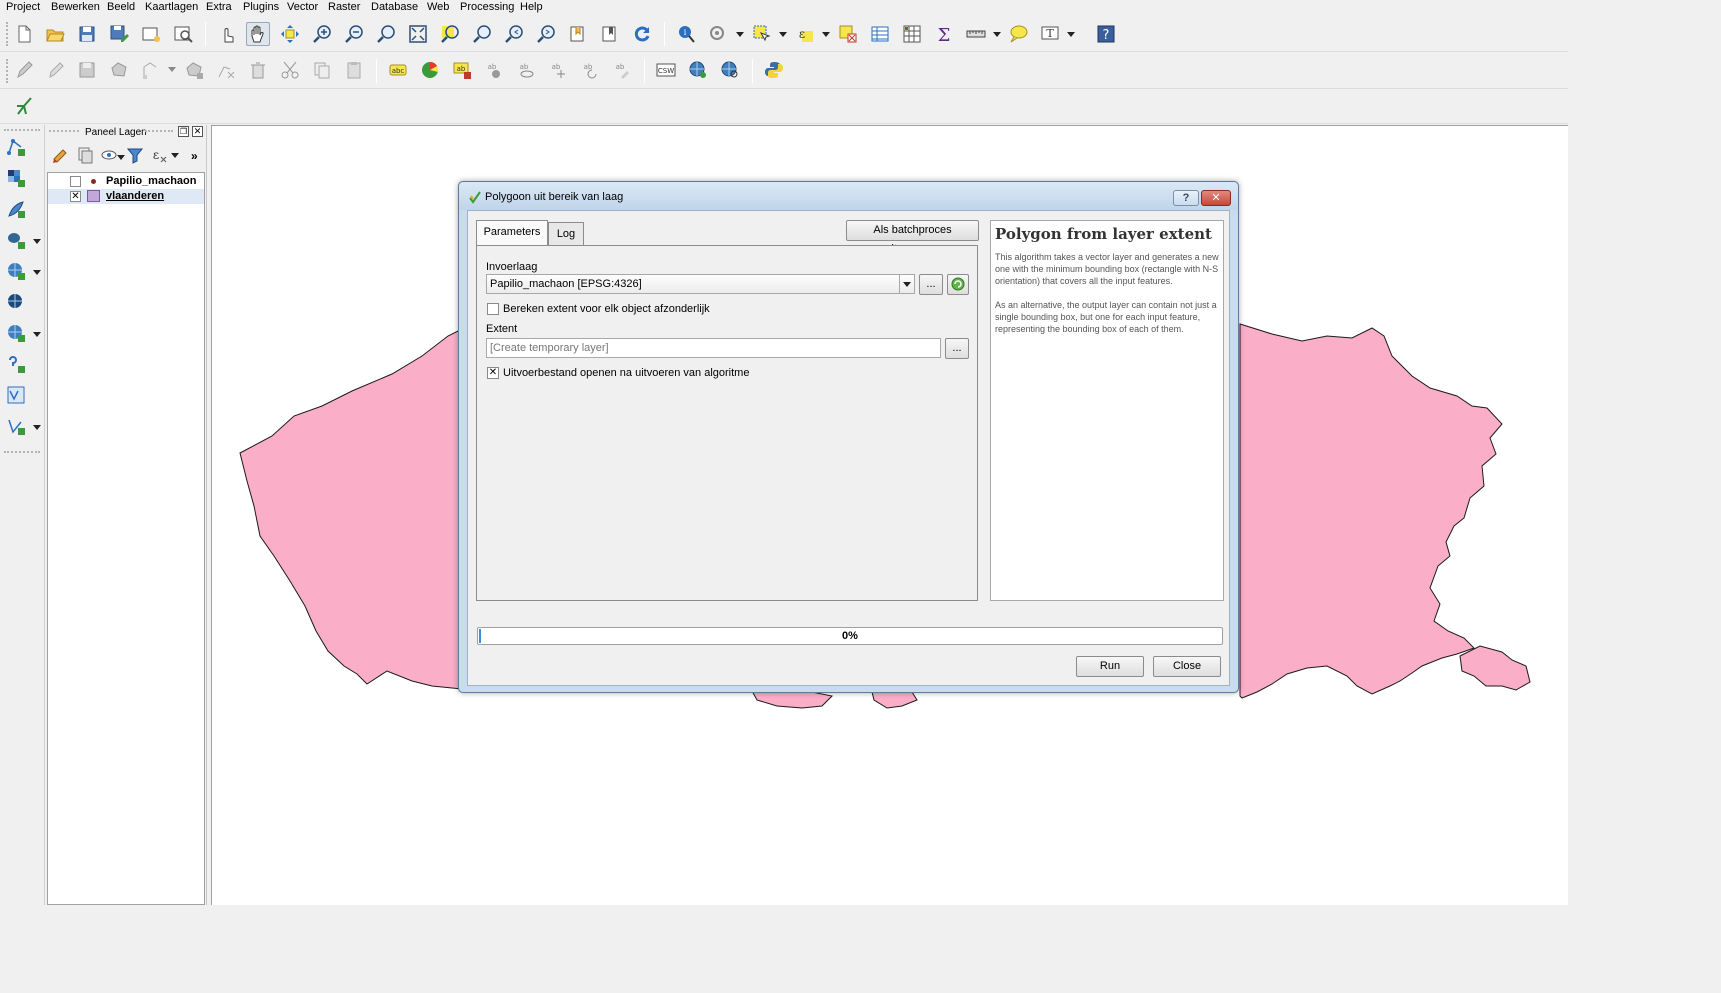 This screenshot has width=1721, height=993. I want to click on dialog-titlebar: Polygoon uit bereik van laag ? ✕, so click(848, 196).